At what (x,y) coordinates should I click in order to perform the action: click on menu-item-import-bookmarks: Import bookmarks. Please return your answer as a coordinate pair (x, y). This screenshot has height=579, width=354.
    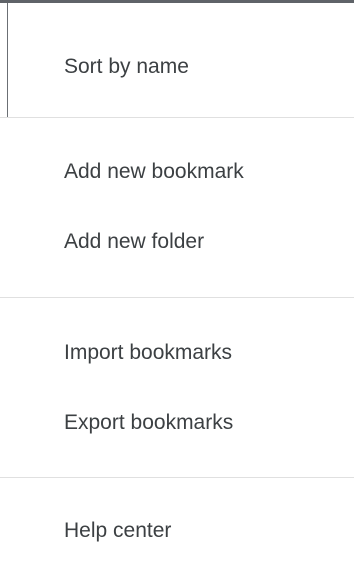
    Looking at the image, I should click on (148, 353).